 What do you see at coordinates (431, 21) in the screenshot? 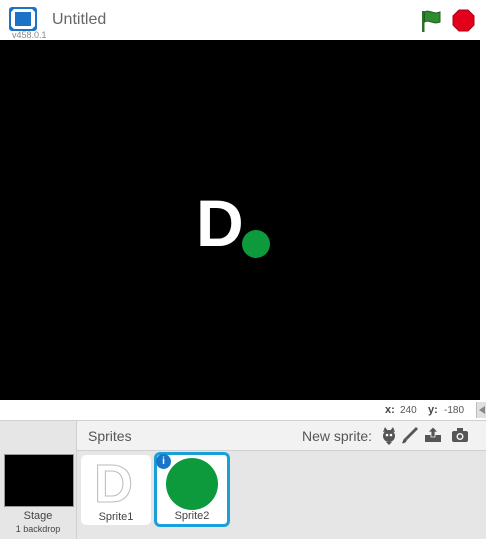
I see `green-flag-icon` at bounding box center [431, 21].